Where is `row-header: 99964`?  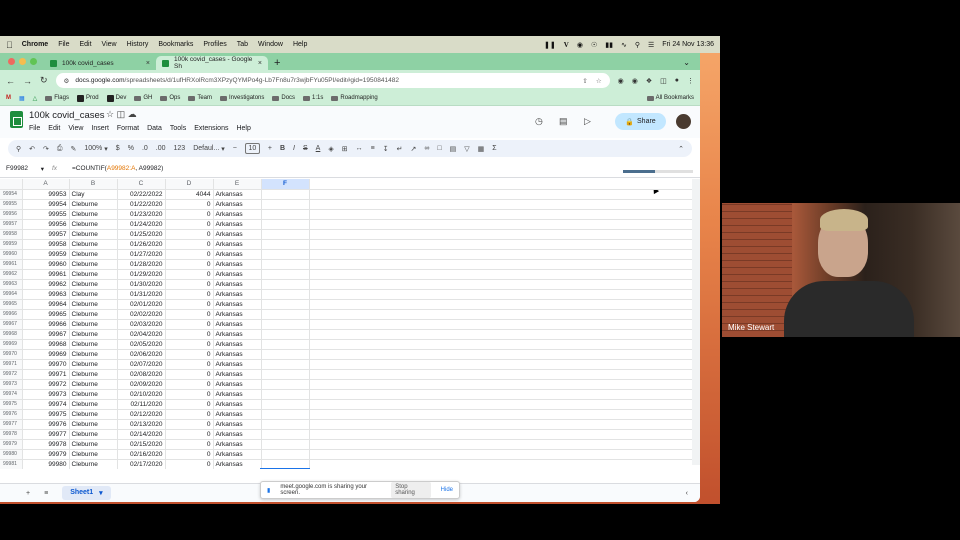 row-header: 99964 is located at coordinates (11, 294).